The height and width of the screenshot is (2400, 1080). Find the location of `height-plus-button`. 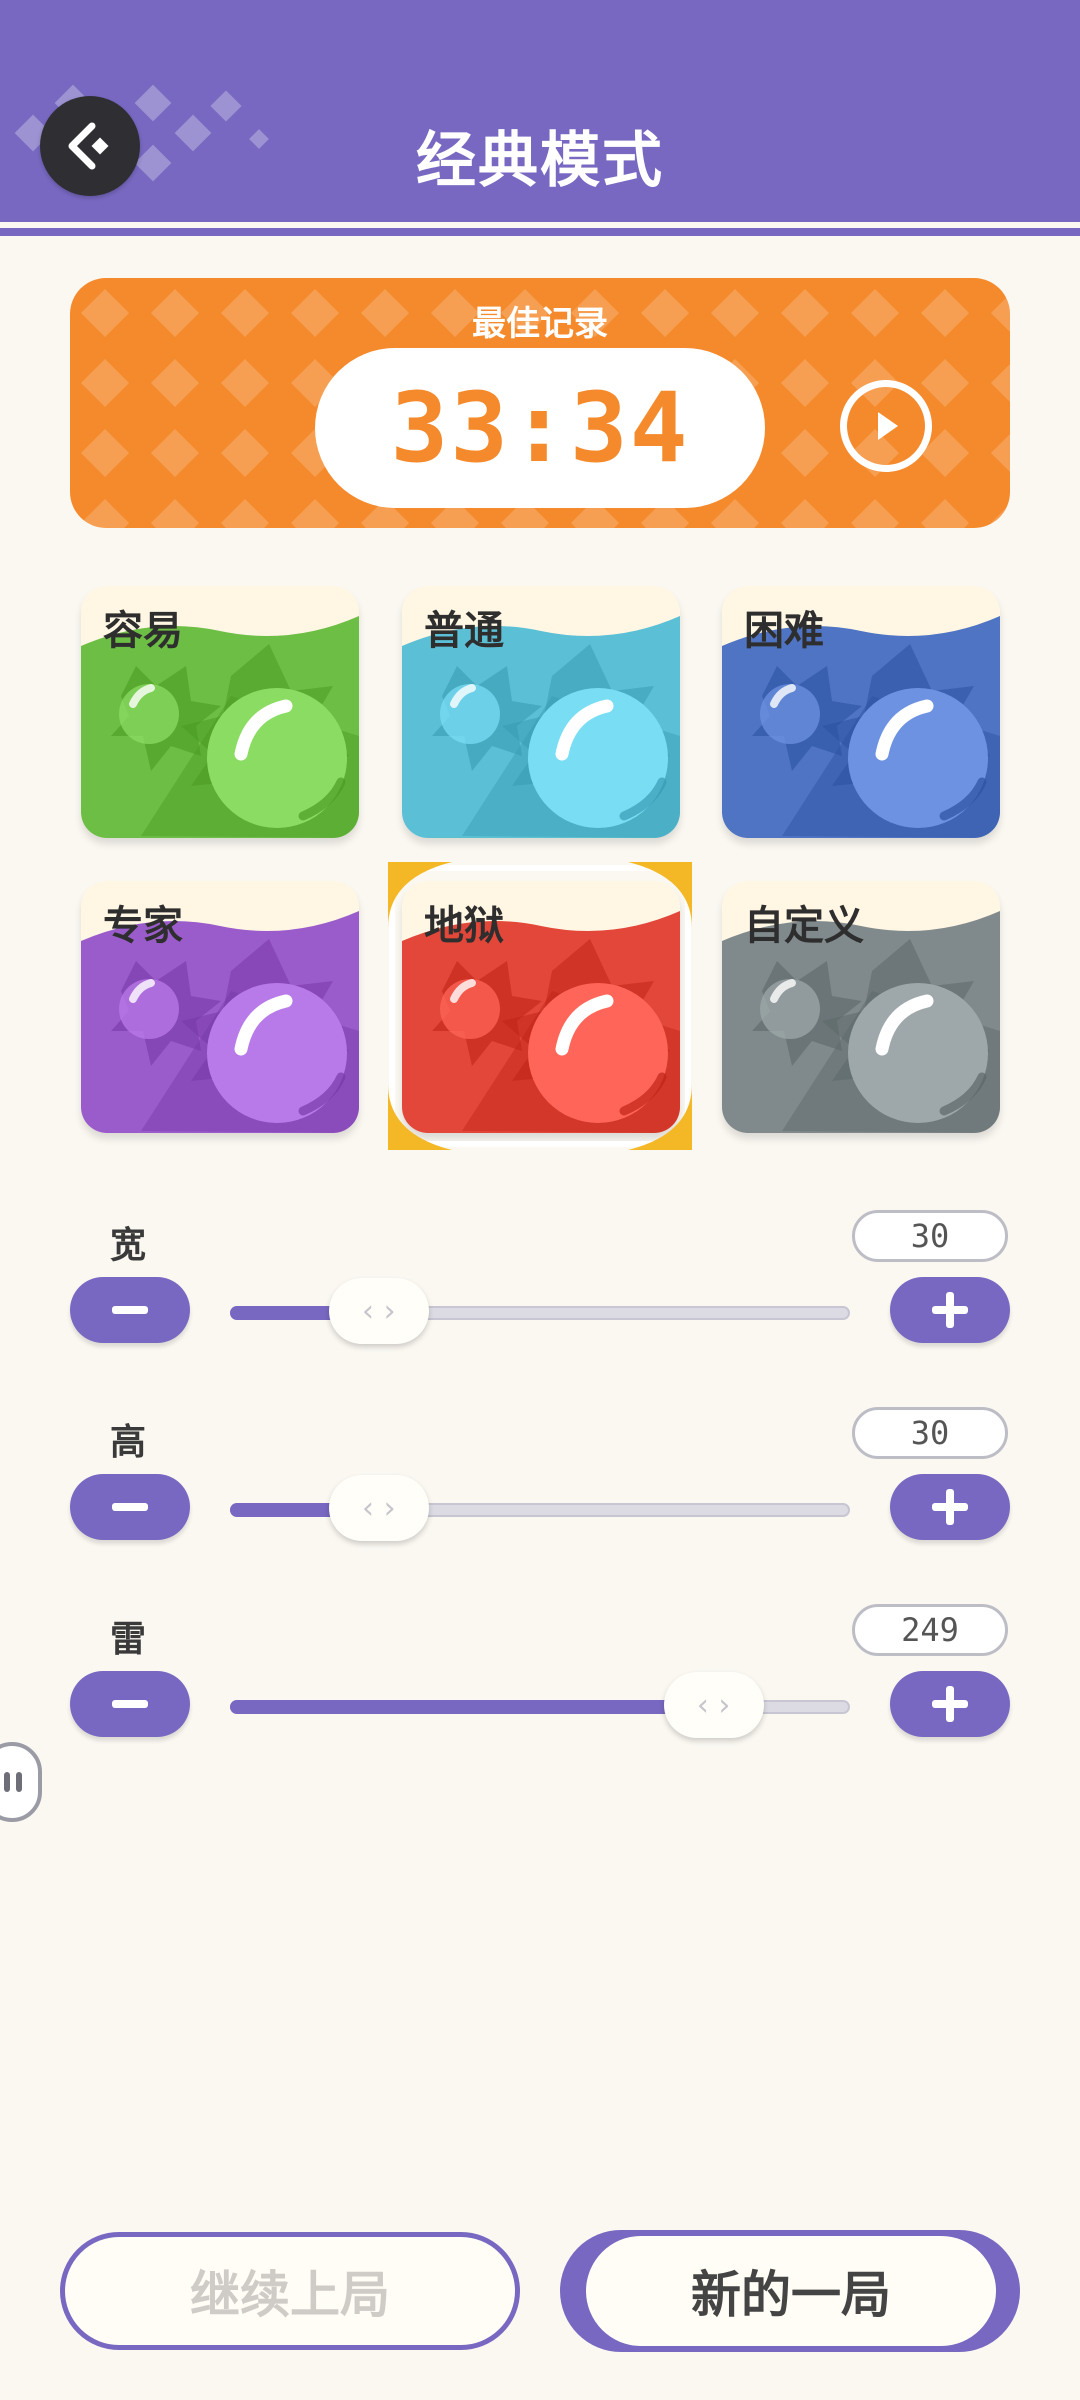

height-plus-button is located at coordinates (950, 1507).